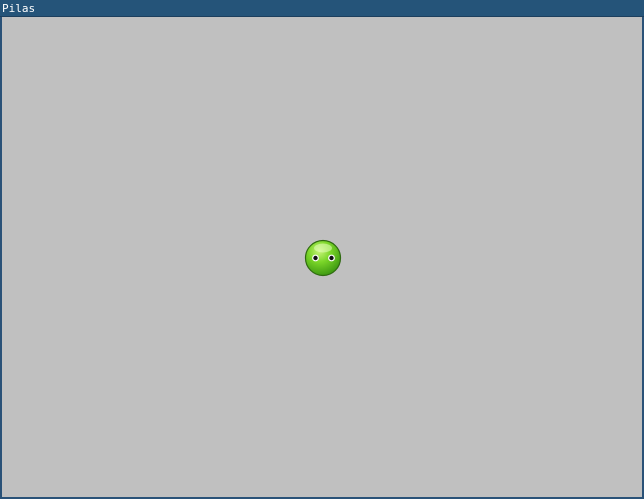 This screenshot has height=499, width=644. Describe the element at coordinates (331, 258) in the screenshot. I see `right-eye` at that location.